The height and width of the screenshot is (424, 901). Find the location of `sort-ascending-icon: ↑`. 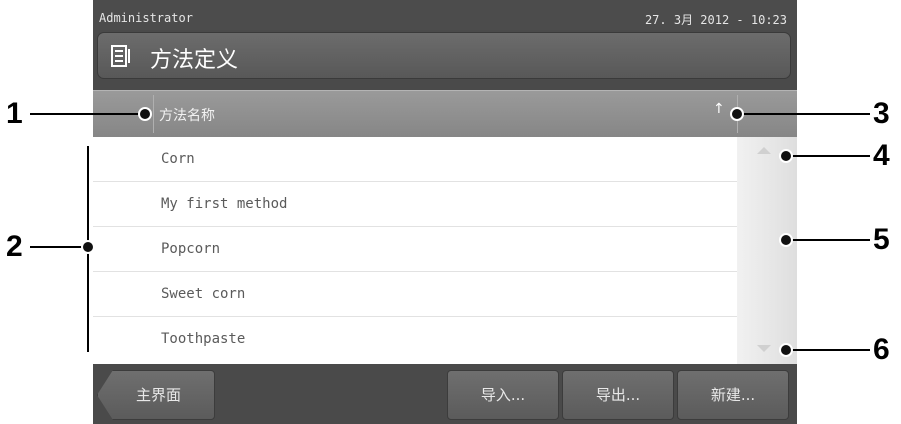

sort-ascending-icon: ↑ is located at coordinates (719, 109).